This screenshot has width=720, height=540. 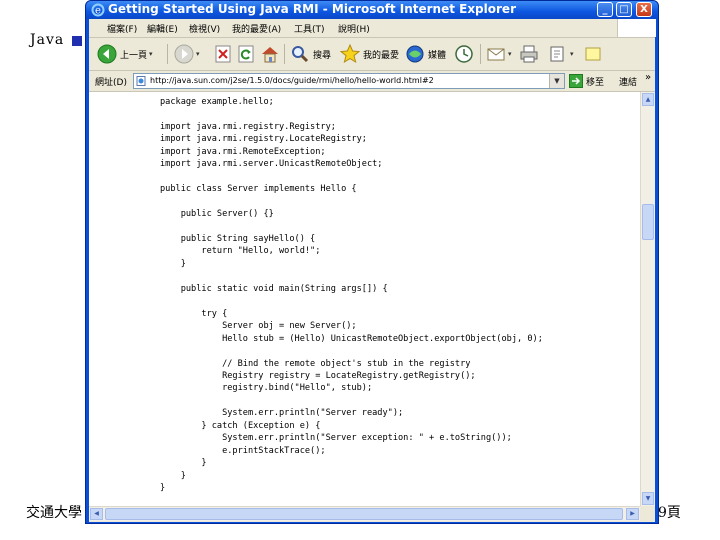 What do you see at coordinates (77, 41) in the screenshot?
I see `slide-bullet` at bounding box center [77, 41].